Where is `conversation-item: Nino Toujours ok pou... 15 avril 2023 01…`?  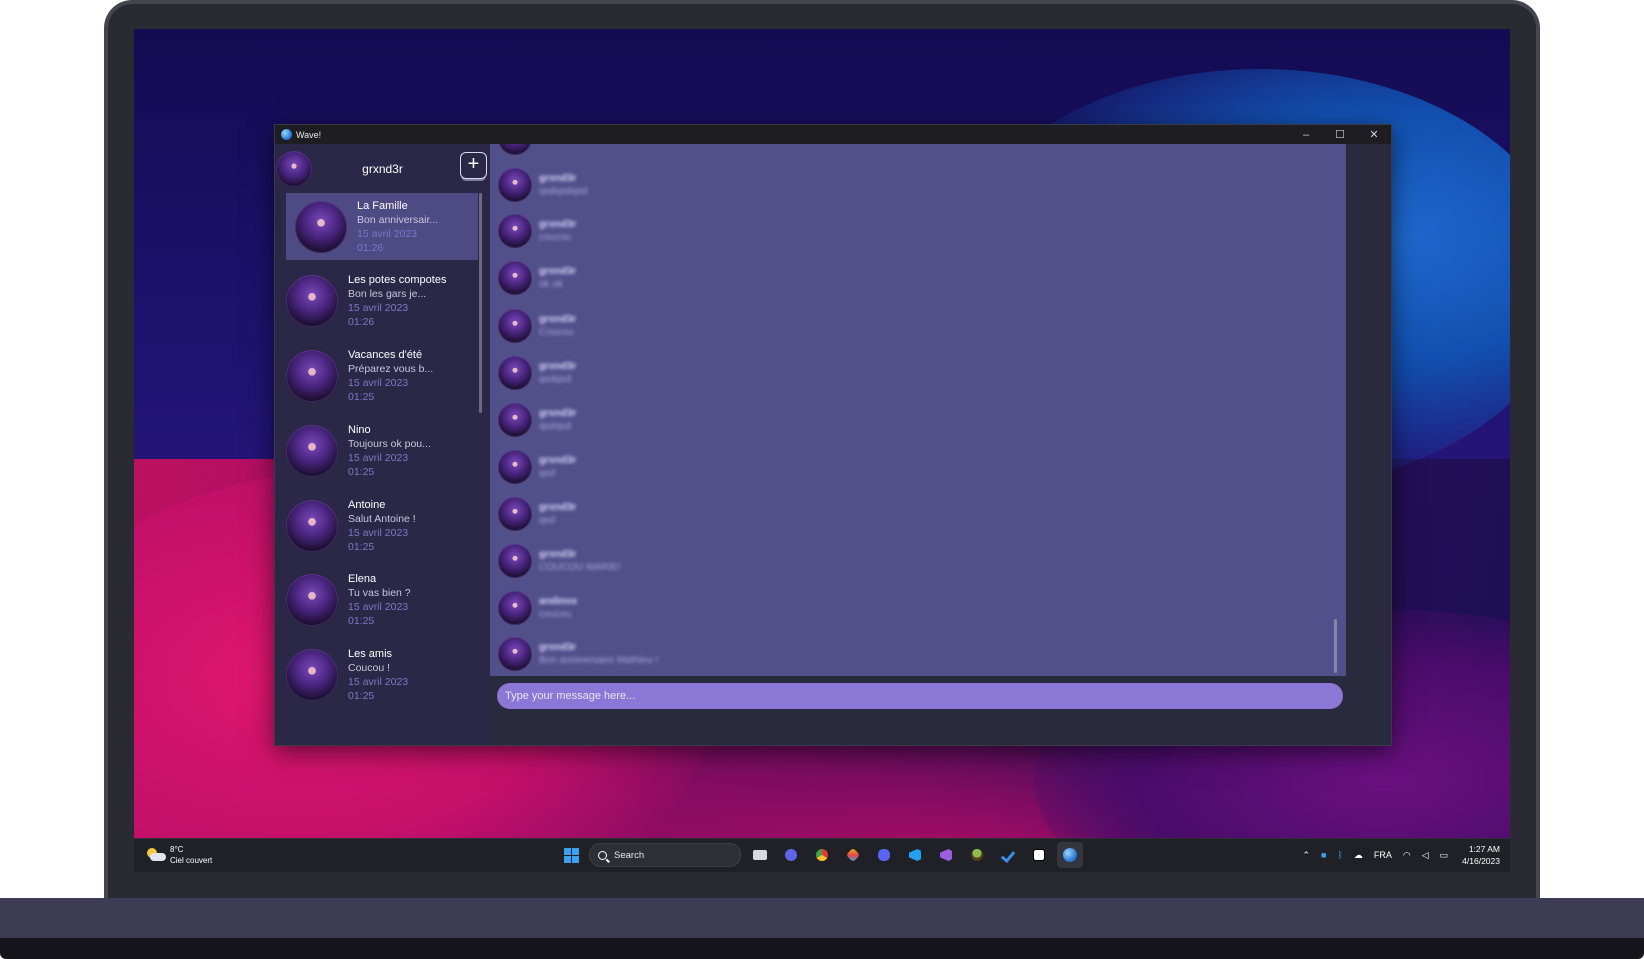
conversation-item: Nino Toujours ok pou... 15 avril 2023 01… is located at coordinates (383, 450).